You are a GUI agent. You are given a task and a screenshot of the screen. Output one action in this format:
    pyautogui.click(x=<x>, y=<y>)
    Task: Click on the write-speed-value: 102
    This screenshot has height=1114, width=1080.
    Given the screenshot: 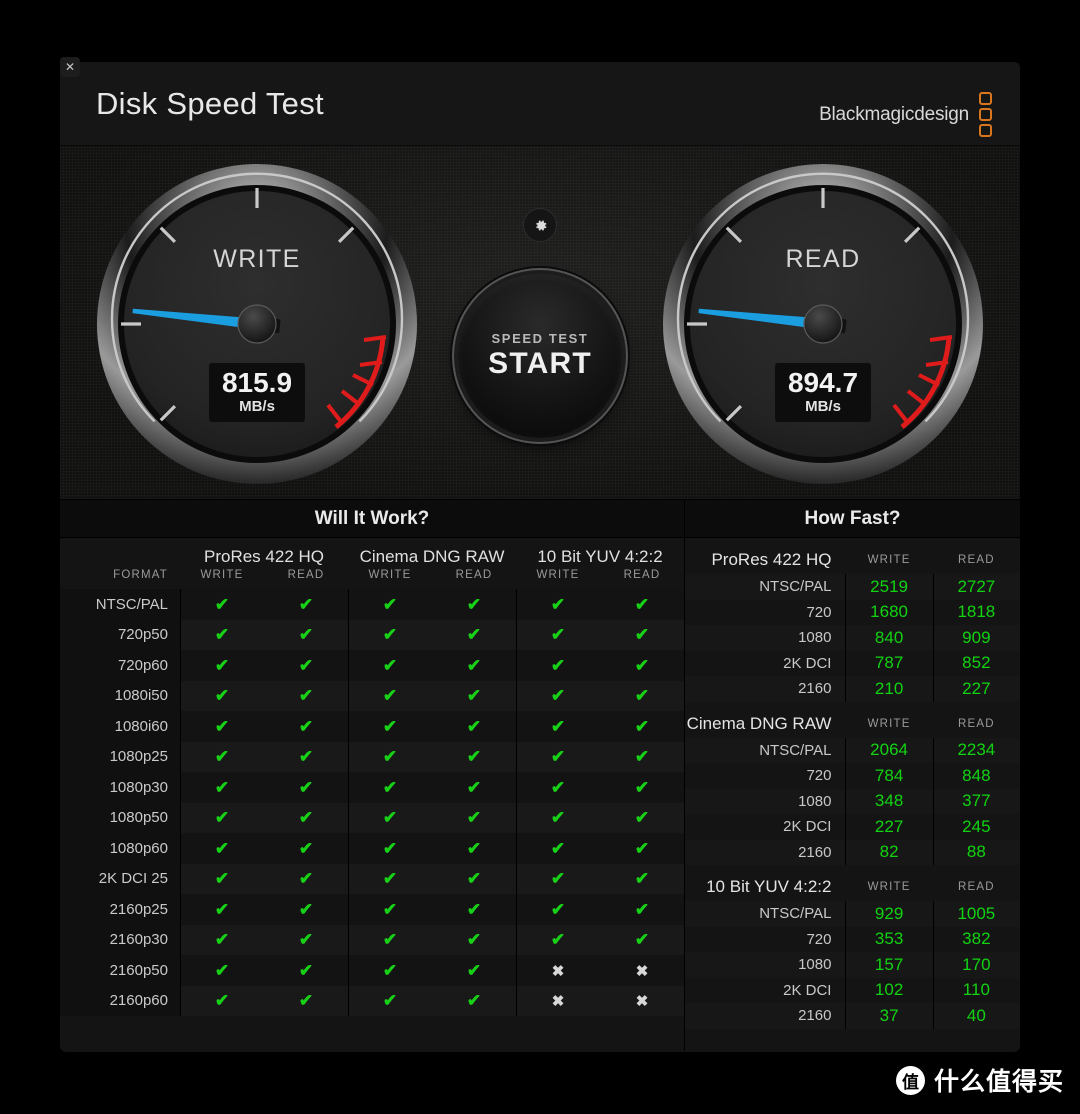 What is the action you would take?
    pyautogui.click(x=888, y=991)
    